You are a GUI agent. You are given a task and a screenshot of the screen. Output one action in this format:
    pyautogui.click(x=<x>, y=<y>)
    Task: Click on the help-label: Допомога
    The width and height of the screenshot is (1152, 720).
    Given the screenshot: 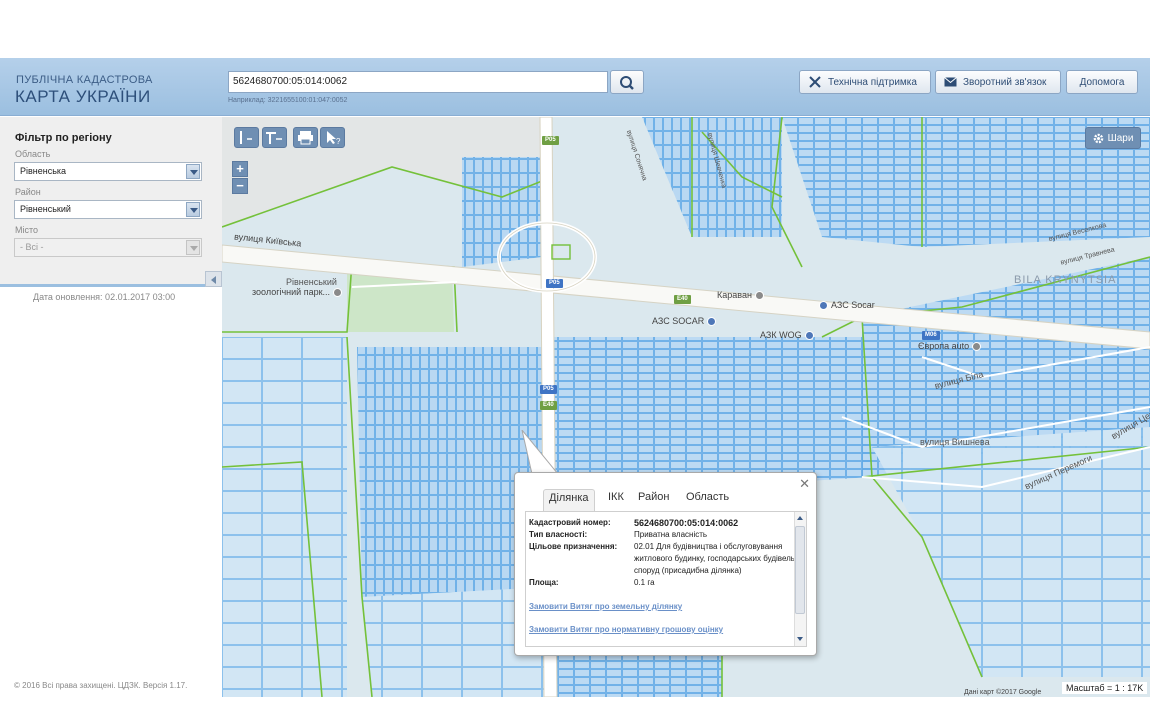 What is the action you would take?
    pyautogui.click(x=1102, y=82)
    